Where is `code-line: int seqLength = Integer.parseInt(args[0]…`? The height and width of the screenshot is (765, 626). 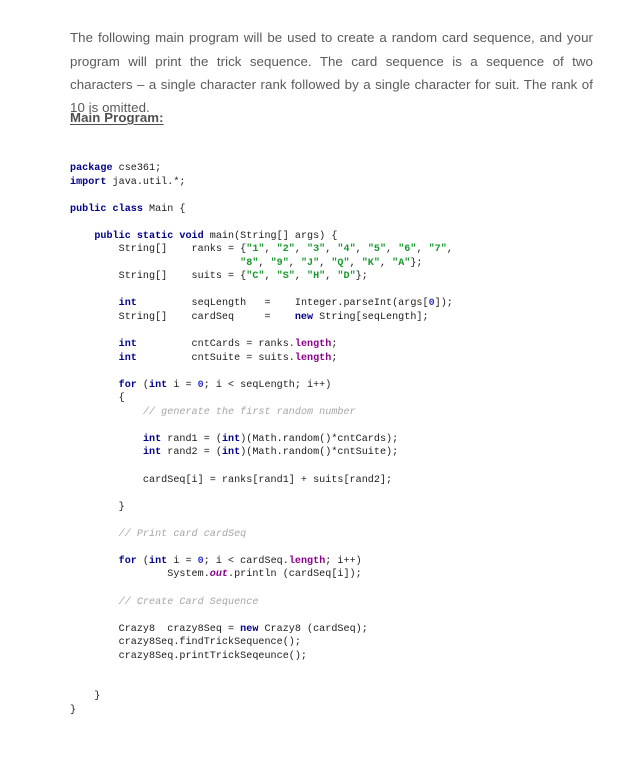
code-line: int seqLength = Integer.parseInt(args[0]… is located at coordinates (342, 304).